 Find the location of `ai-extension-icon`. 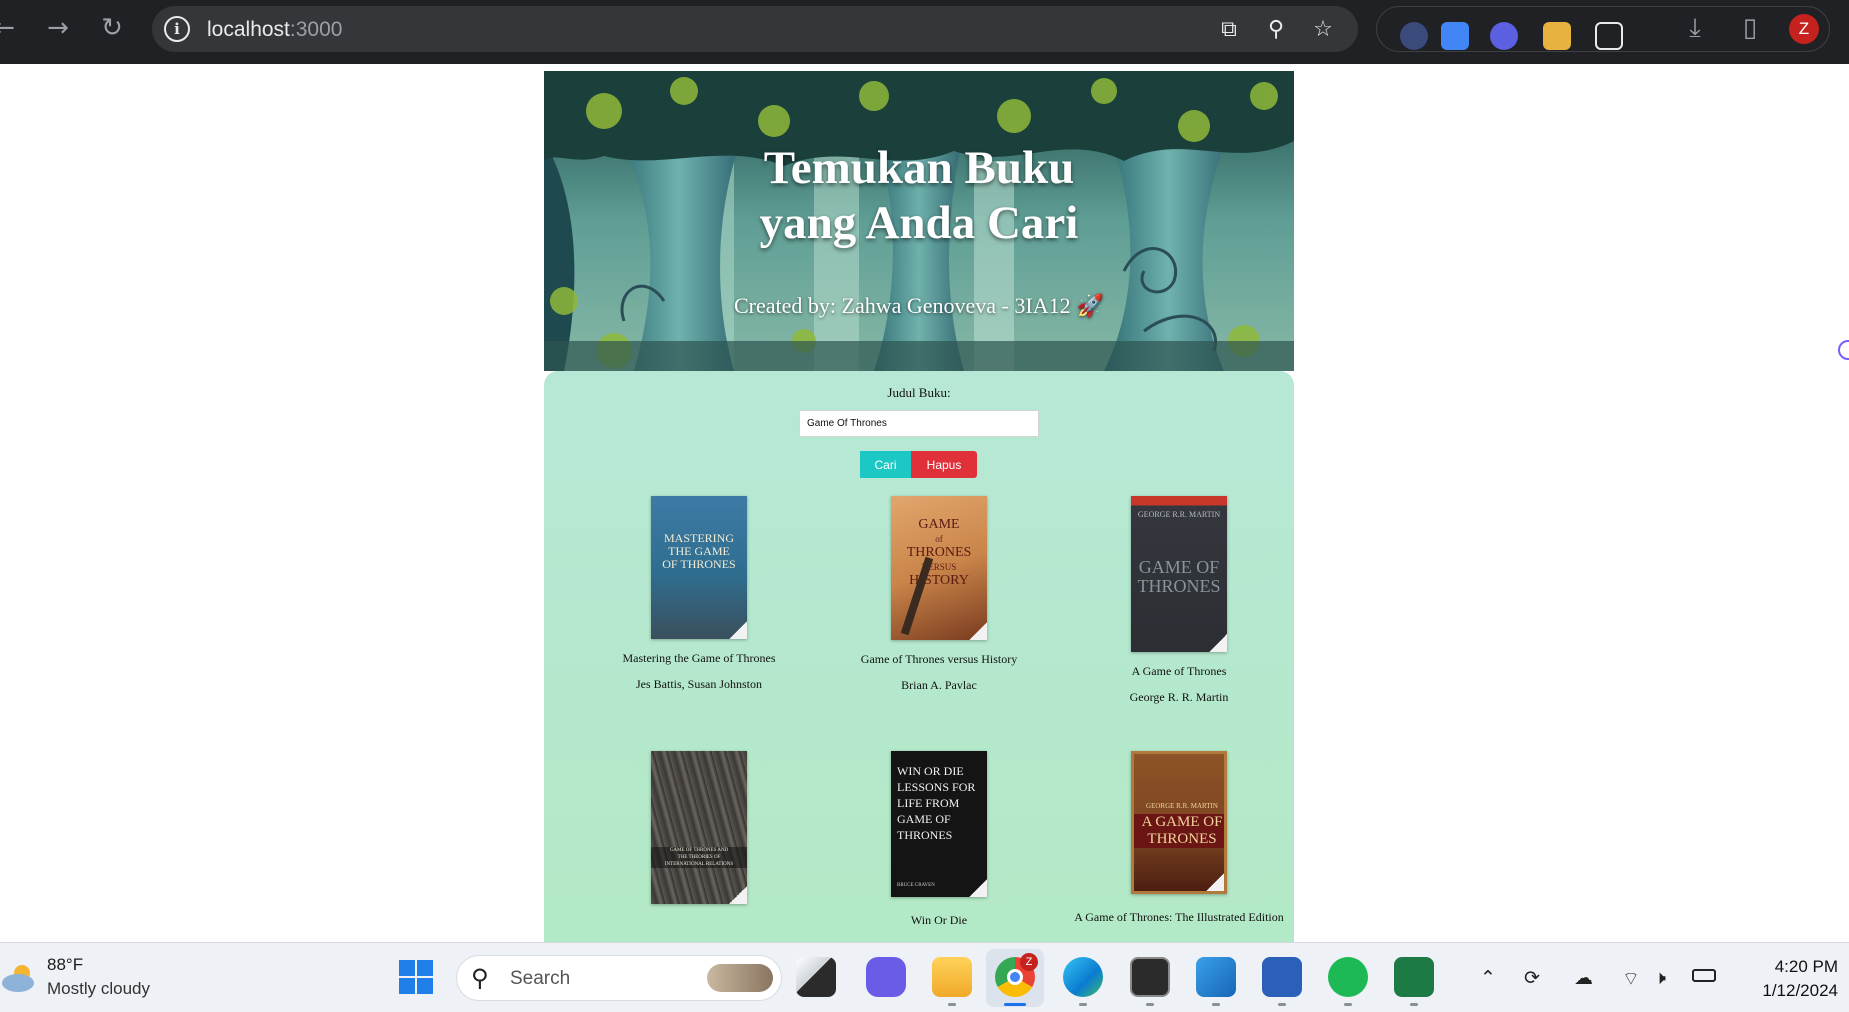

ai-extension-icon is located at coordinates (1504, 36).